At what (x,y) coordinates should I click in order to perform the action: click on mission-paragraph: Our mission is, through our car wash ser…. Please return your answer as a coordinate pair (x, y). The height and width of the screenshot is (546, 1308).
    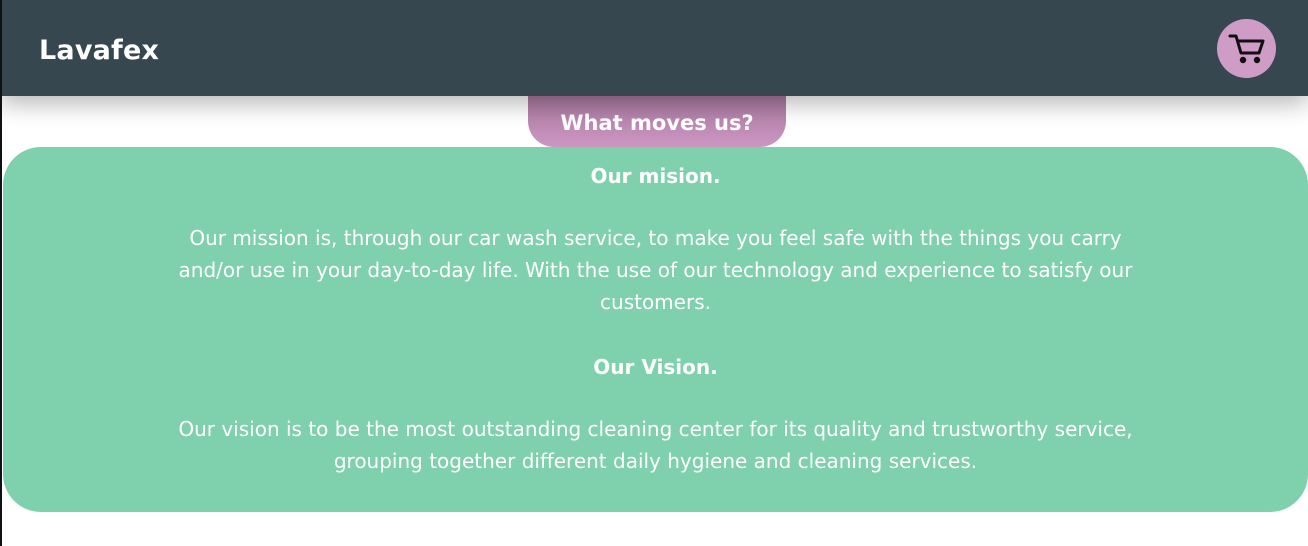
    Looking at the image, I should click on (655, 270).